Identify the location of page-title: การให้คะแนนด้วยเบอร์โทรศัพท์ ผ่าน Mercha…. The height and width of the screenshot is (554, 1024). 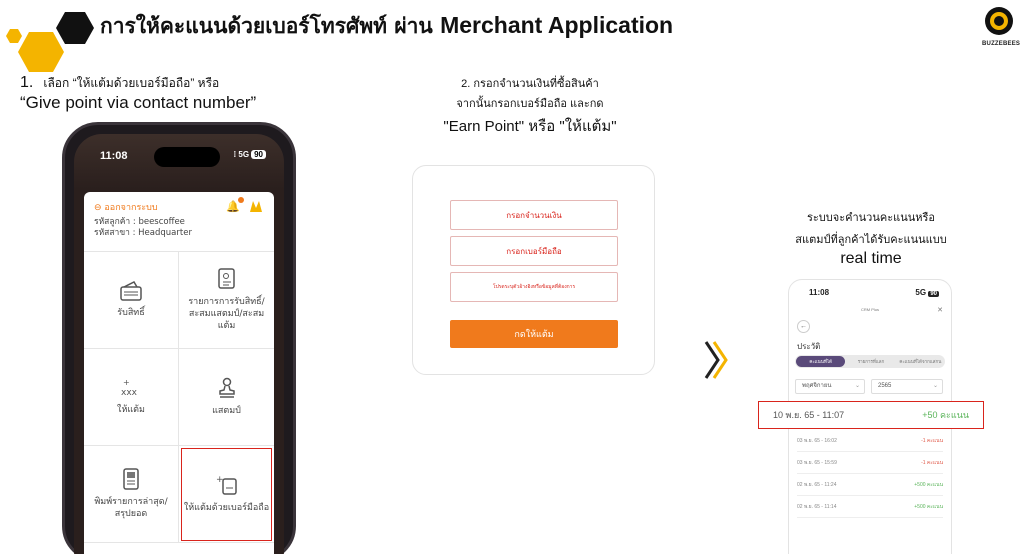
(387, 25).